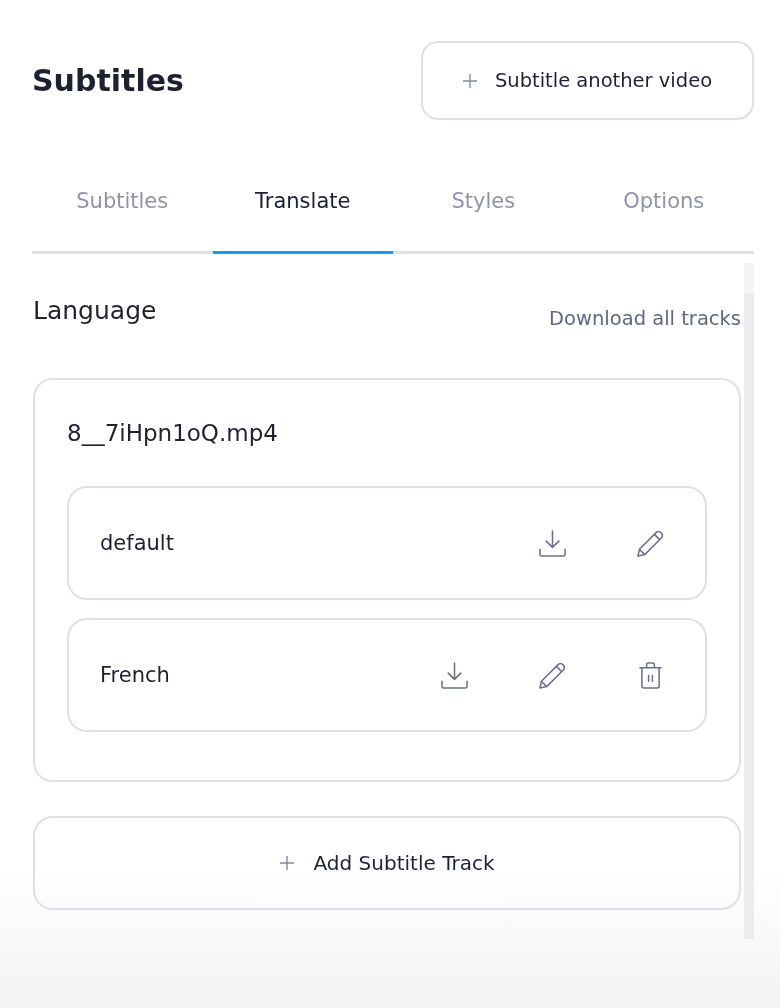 This screenshot has height=1008, width=780. Describe the element at coordinates (302, 213) in the screenshot. I see `tab: Translate` at that location.